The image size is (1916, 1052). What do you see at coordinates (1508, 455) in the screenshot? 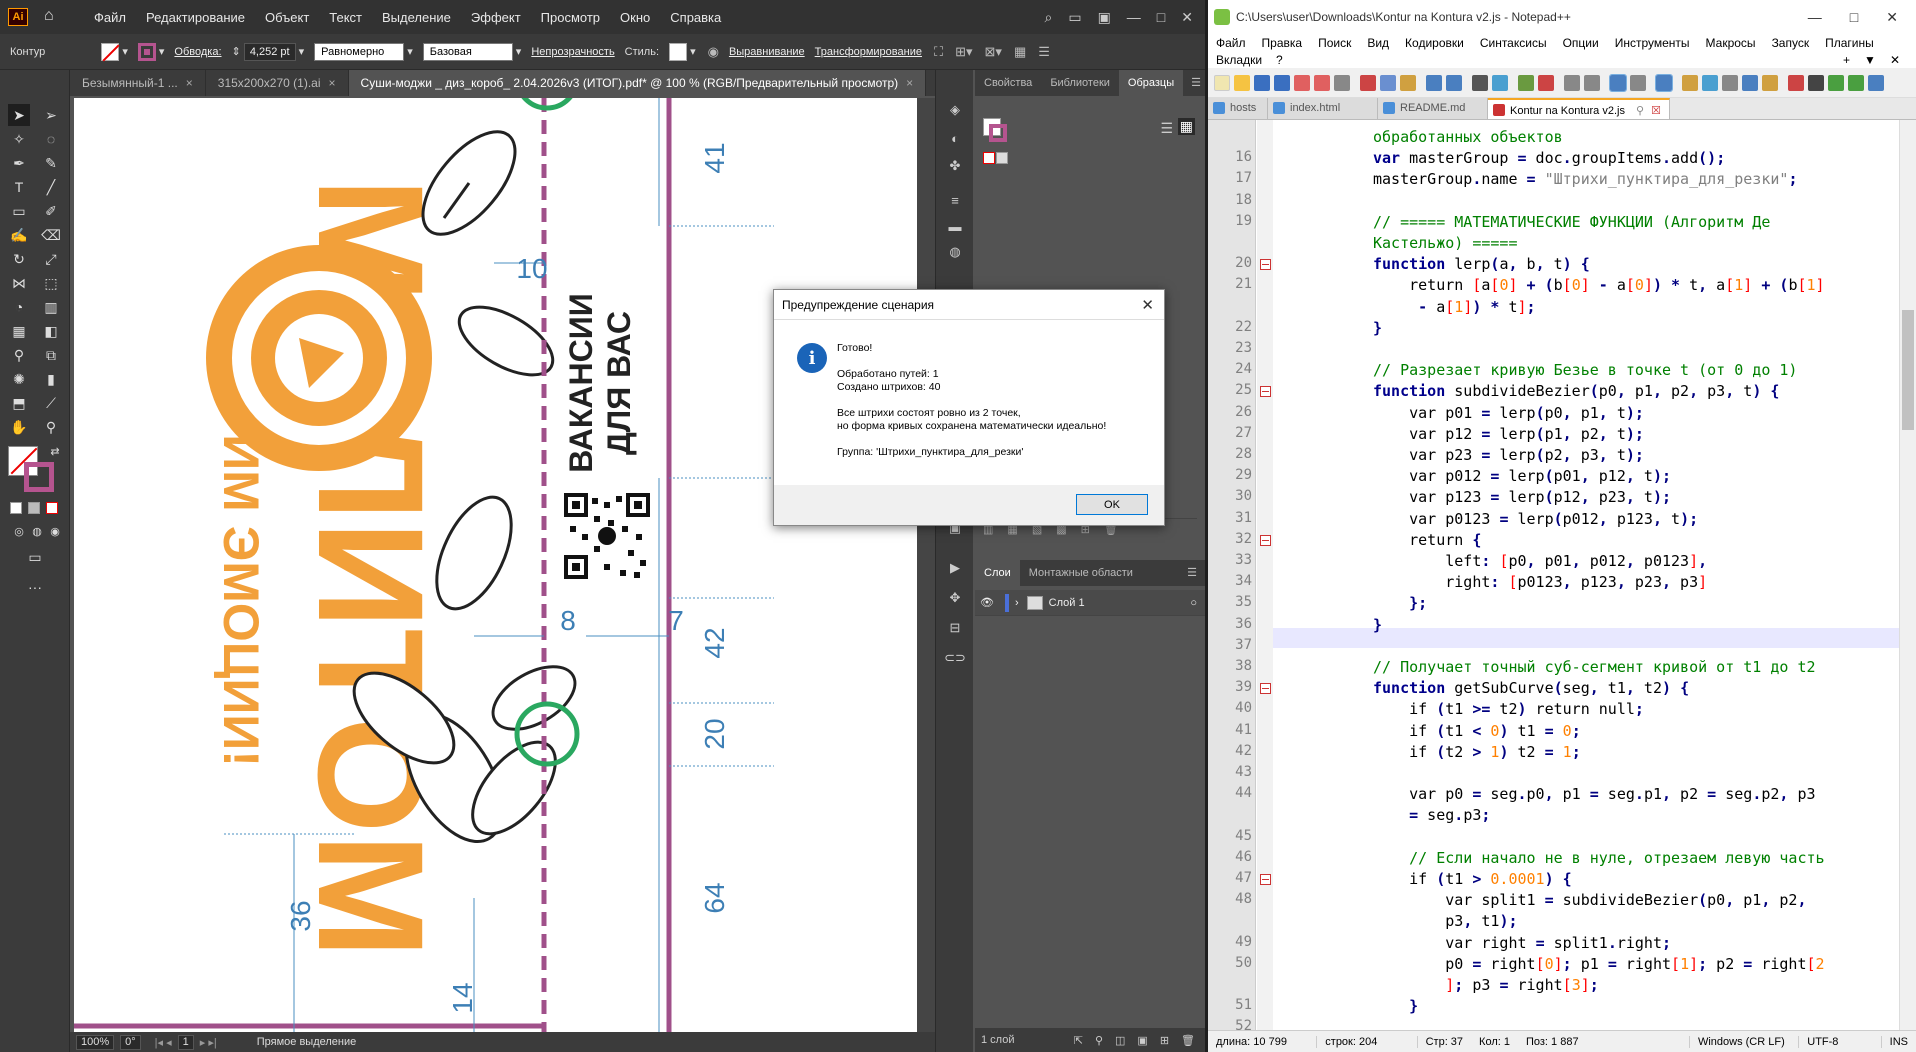
I see `code-line: var p23 = lerp(p2, p3, t);` at bounding box center [1508, 455].